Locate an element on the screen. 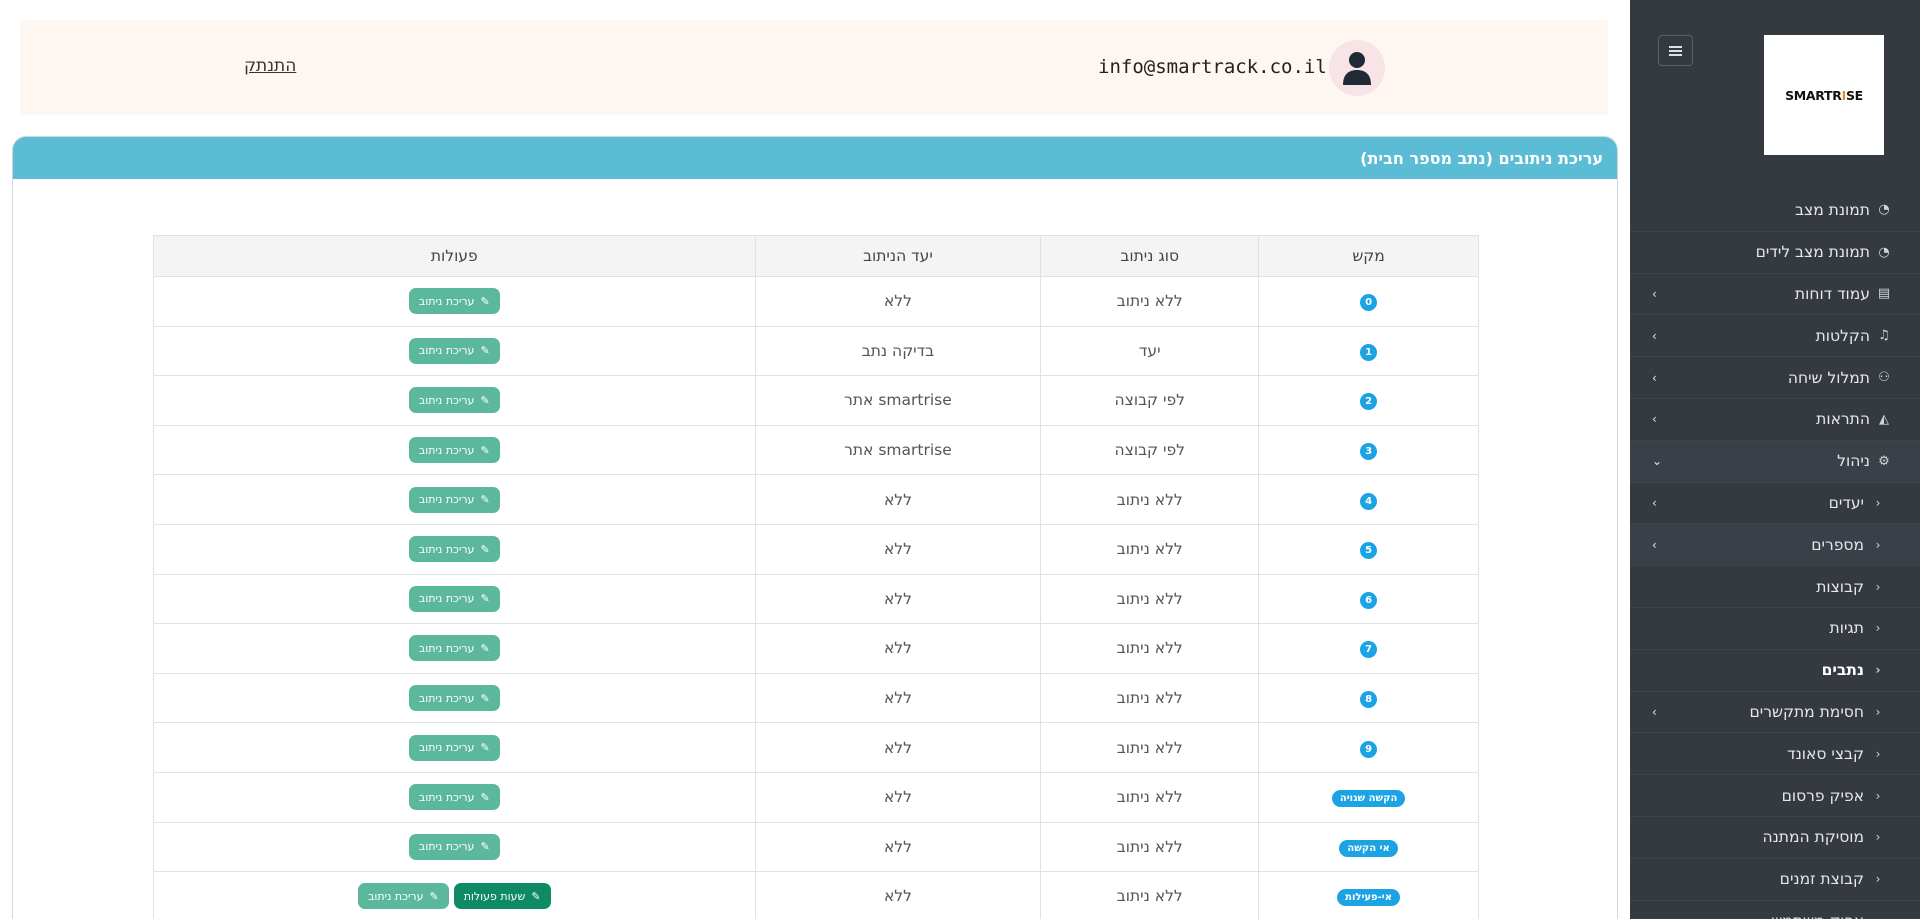 This screenshot has height=919, width=1920. sidebar-subitem-label: יעדים is located at coordinates (1846, 502).